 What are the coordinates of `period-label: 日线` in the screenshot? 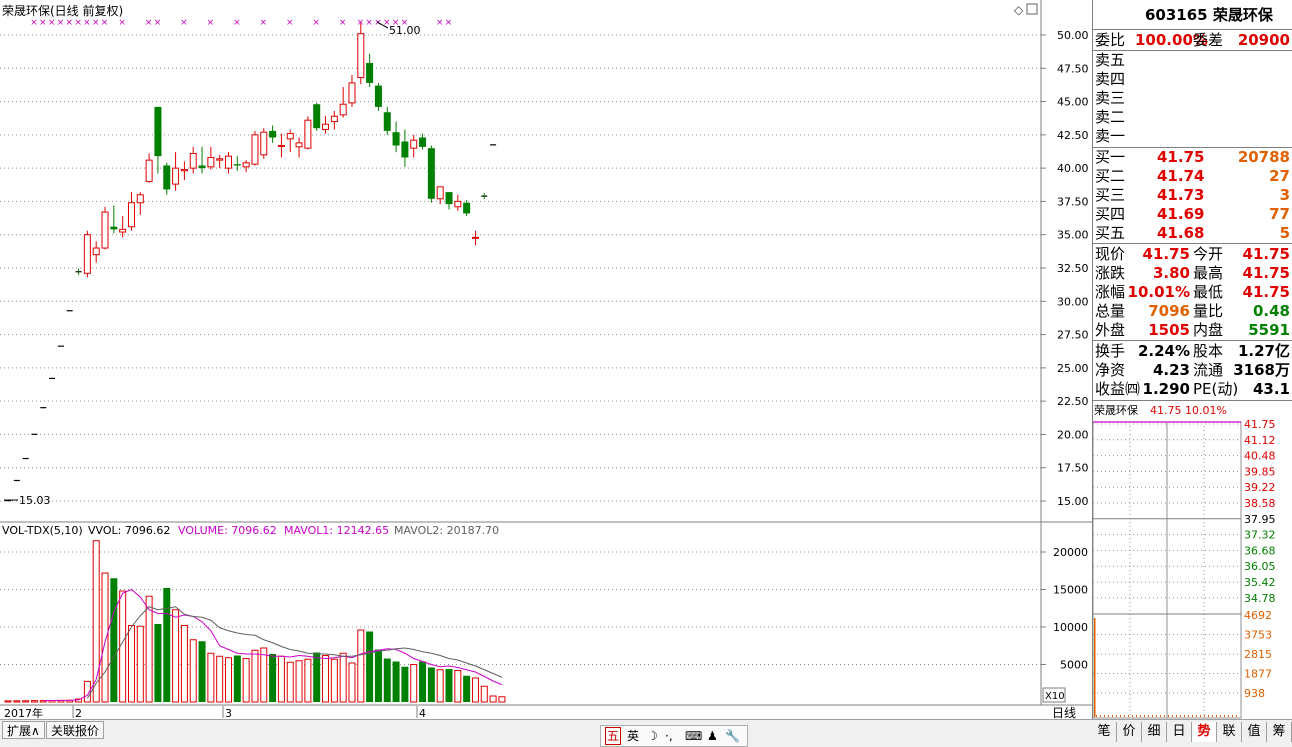 It's located at (1064, 713).